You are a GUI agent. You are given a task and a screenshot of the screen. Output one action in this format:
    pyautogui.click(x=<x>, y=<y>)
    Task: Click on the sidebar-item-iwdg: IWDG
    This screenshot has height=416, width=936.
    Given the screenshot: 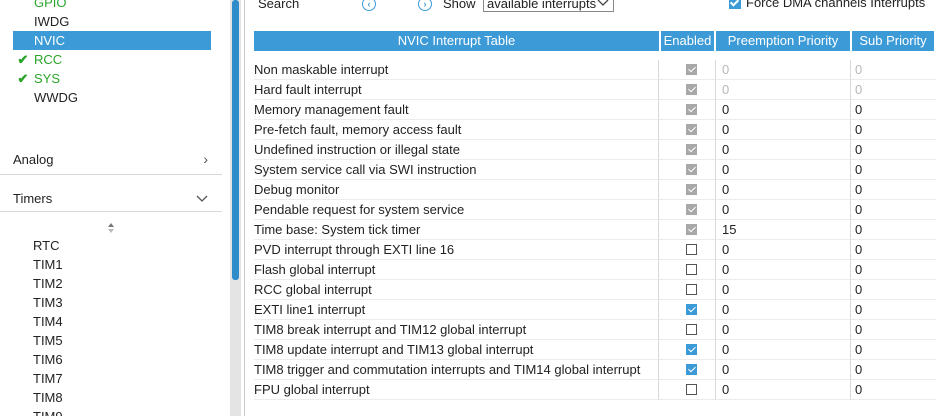 What is the action you would take?
    pyautogui.click(x=112, y=21)
    